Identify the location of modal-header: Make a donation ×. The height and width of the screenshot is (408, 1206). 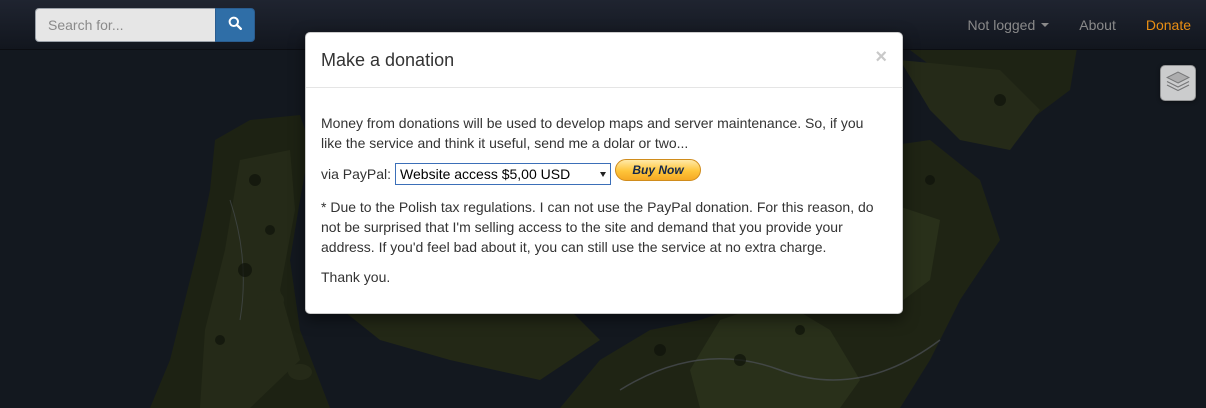
(604, 60).